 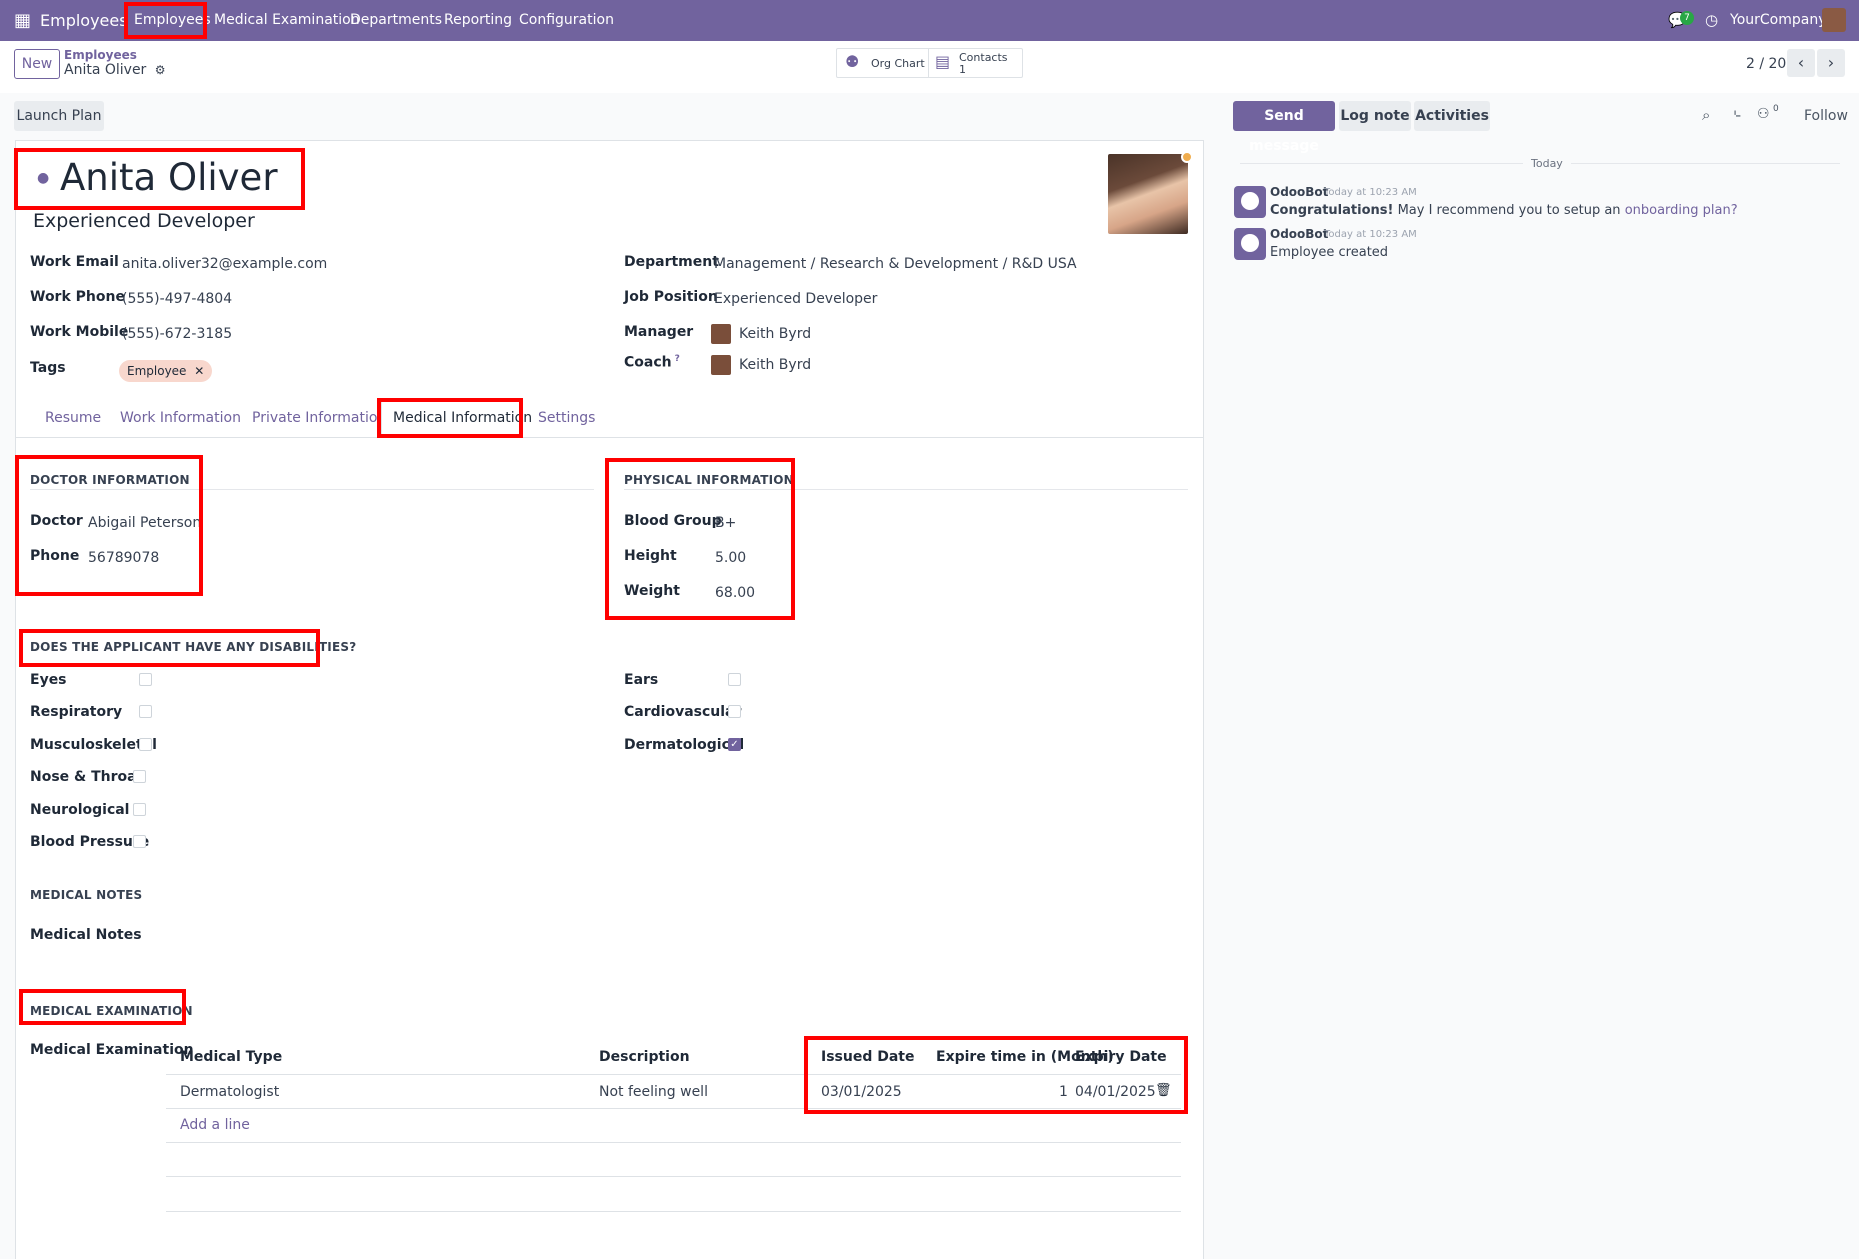 I want to click on tags-label: Tags, so click(x=48, y=368).